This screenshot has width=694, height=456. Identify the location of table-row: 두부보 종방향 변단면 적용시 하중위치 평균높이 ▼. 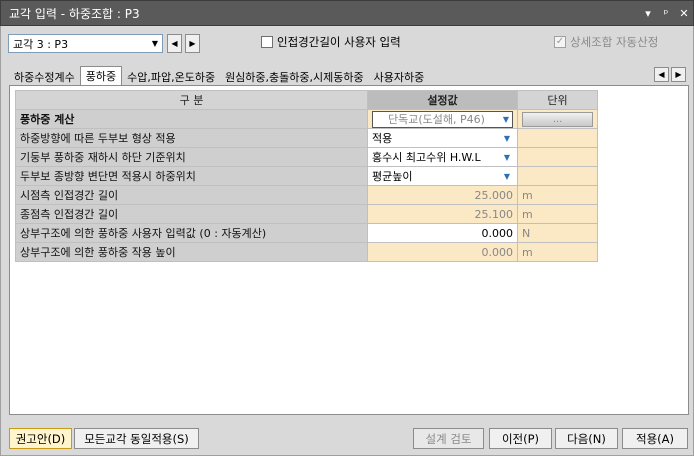
(306, 176).